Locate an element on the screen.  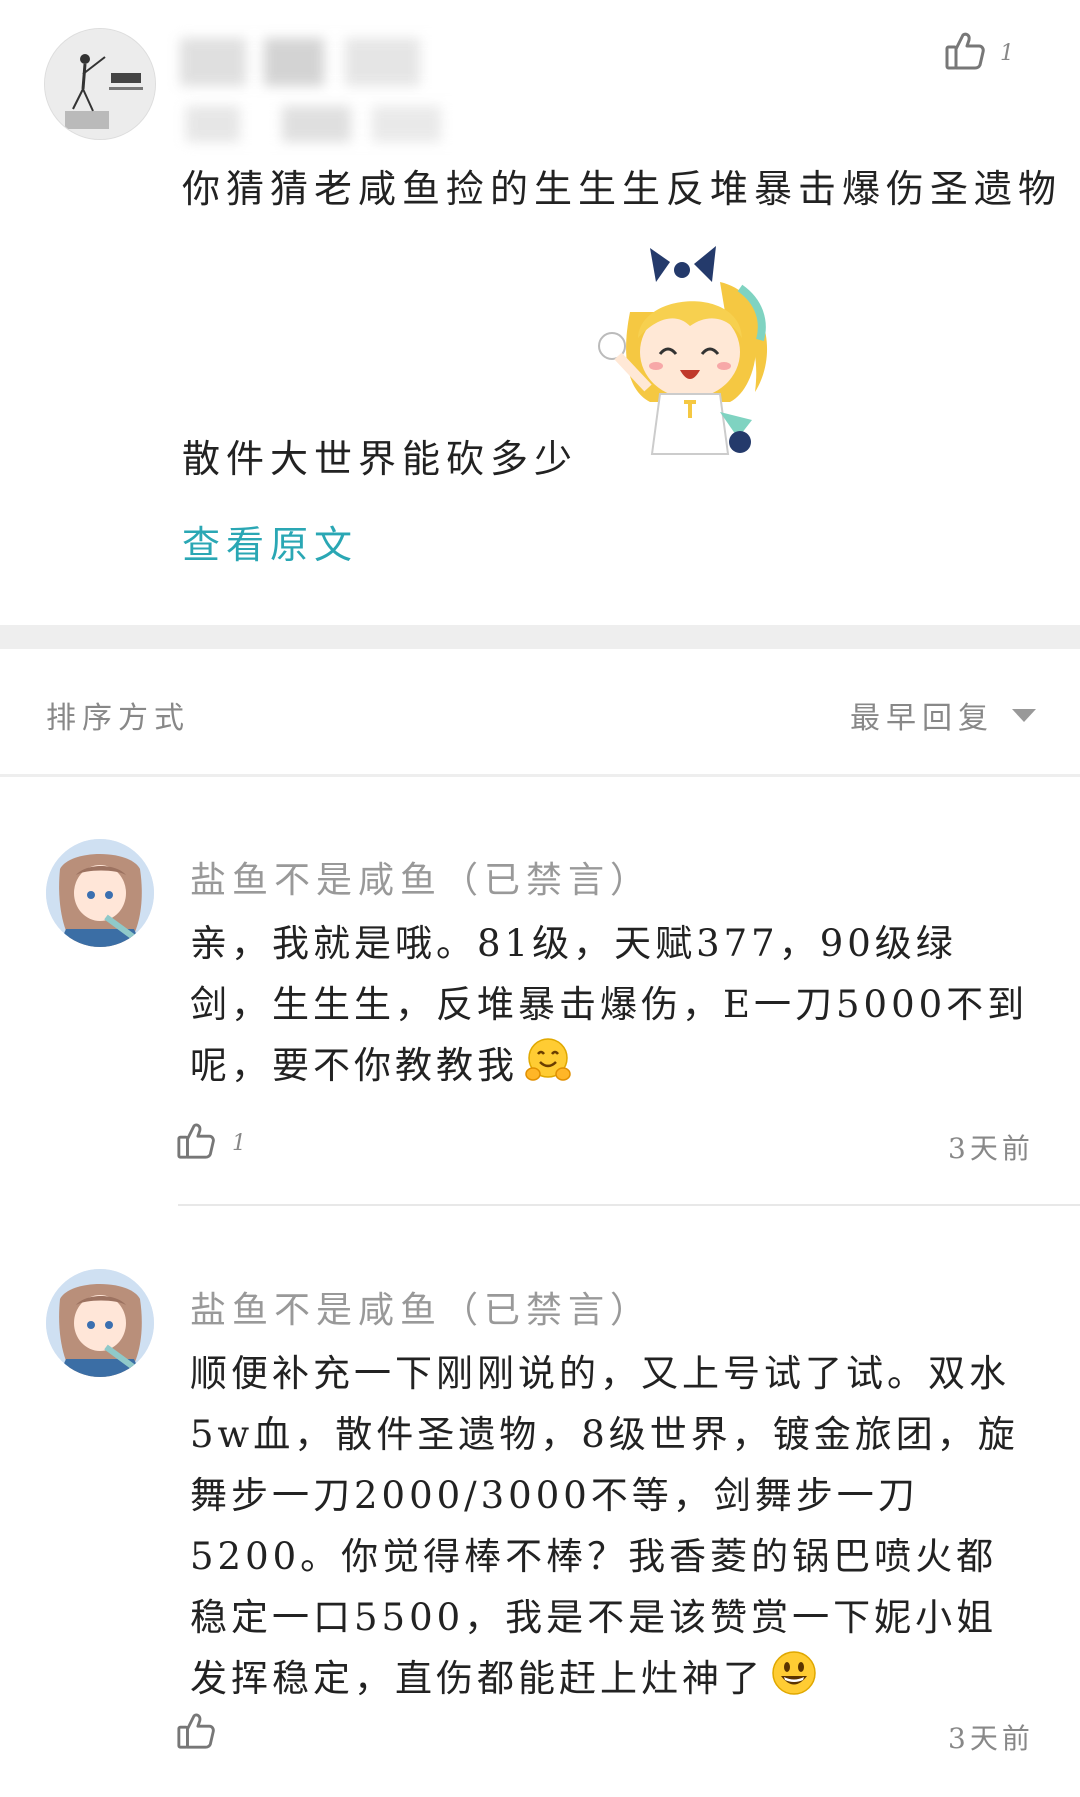
poster-avatar is located at coordinates (100, 84).